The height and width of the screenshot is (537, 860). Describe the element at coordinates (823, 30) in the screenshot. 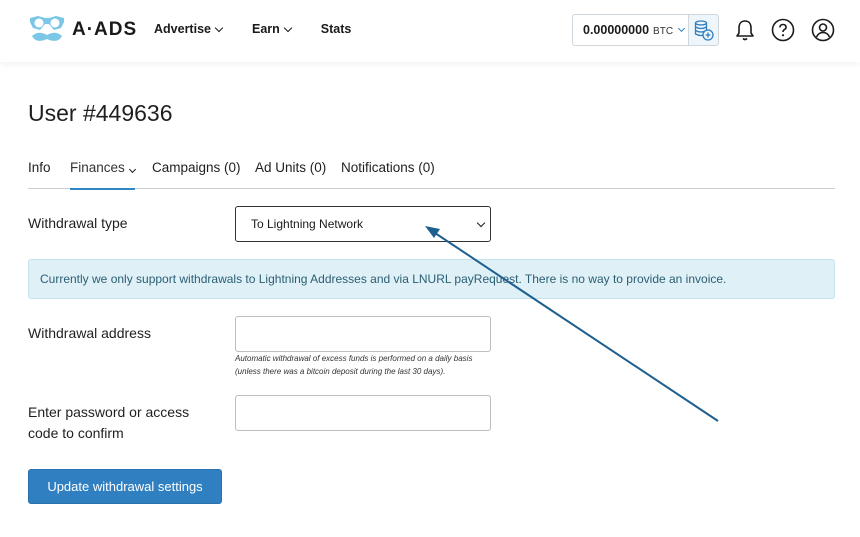

I see `user-icon` at that location.